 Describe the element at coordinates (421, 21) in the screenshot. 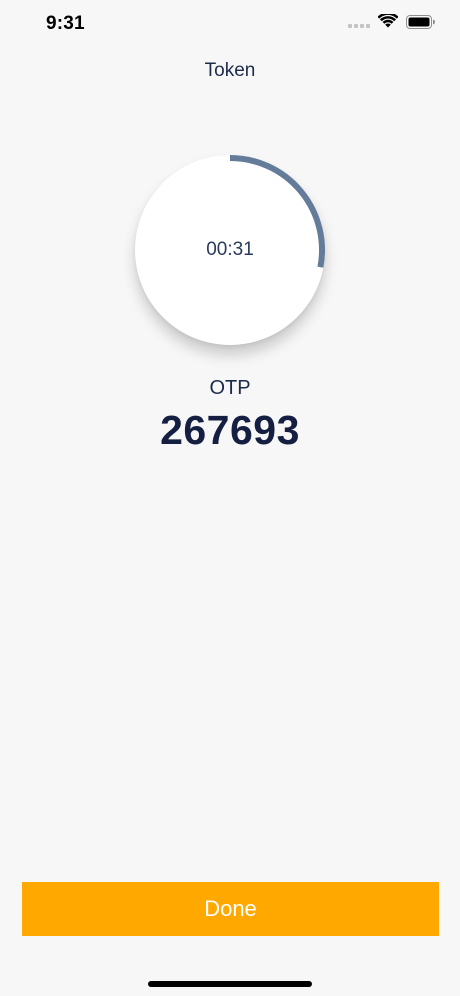

I see `battery-icon` at that location.